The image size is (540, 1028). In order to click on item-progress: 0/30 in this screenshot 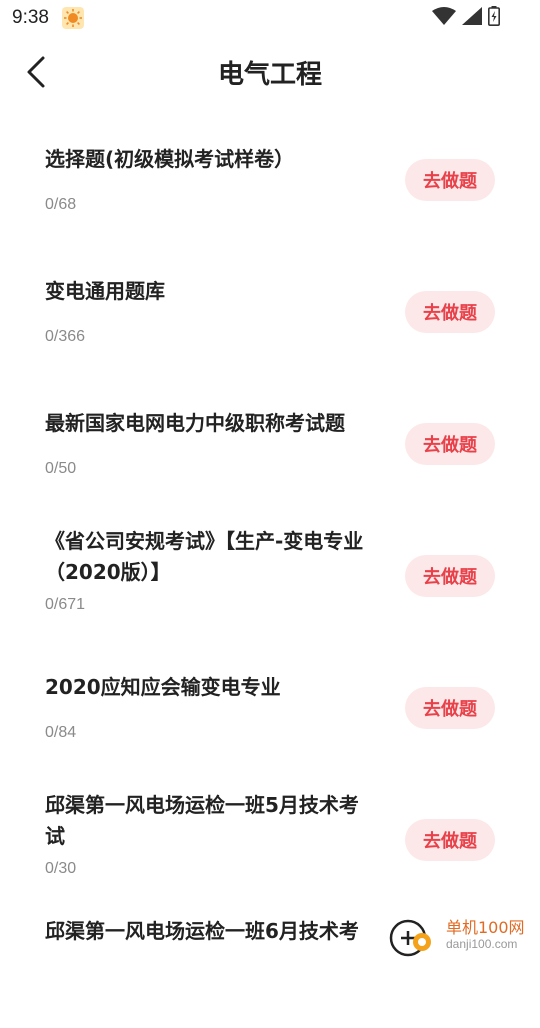, I will do `click(61, 868)`.